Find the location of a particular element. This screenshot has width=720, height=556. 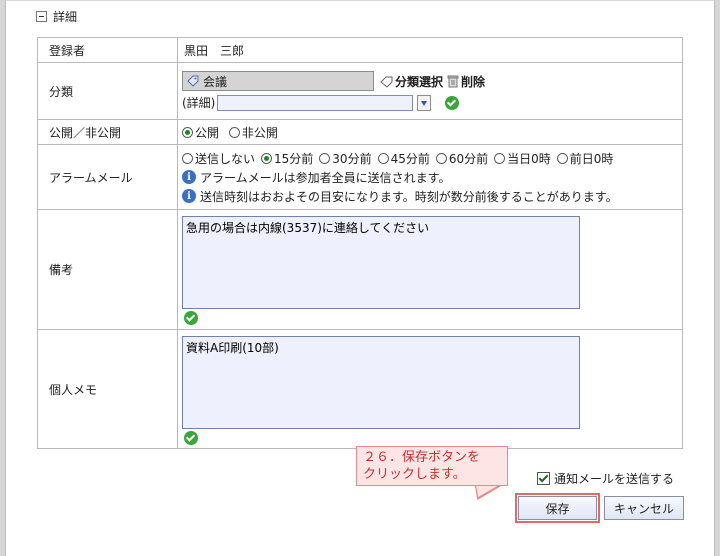

alarm-info-line-2: i 送信時刻はおおよその目安になります。時刻が数分前後することがあります。 is located at coordinates (432, 196).